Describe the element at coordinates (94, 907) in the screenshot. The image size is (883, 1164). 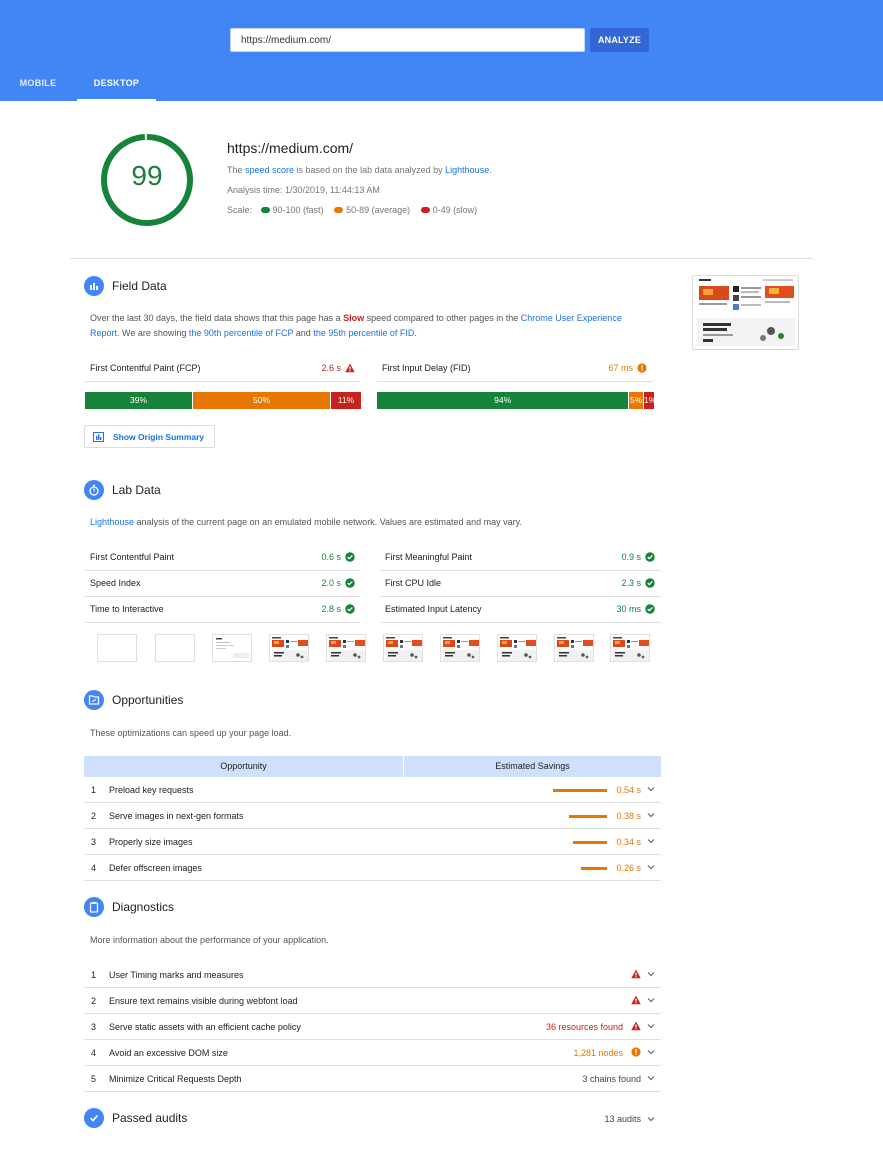
I see `clipboard-icon` at that location.